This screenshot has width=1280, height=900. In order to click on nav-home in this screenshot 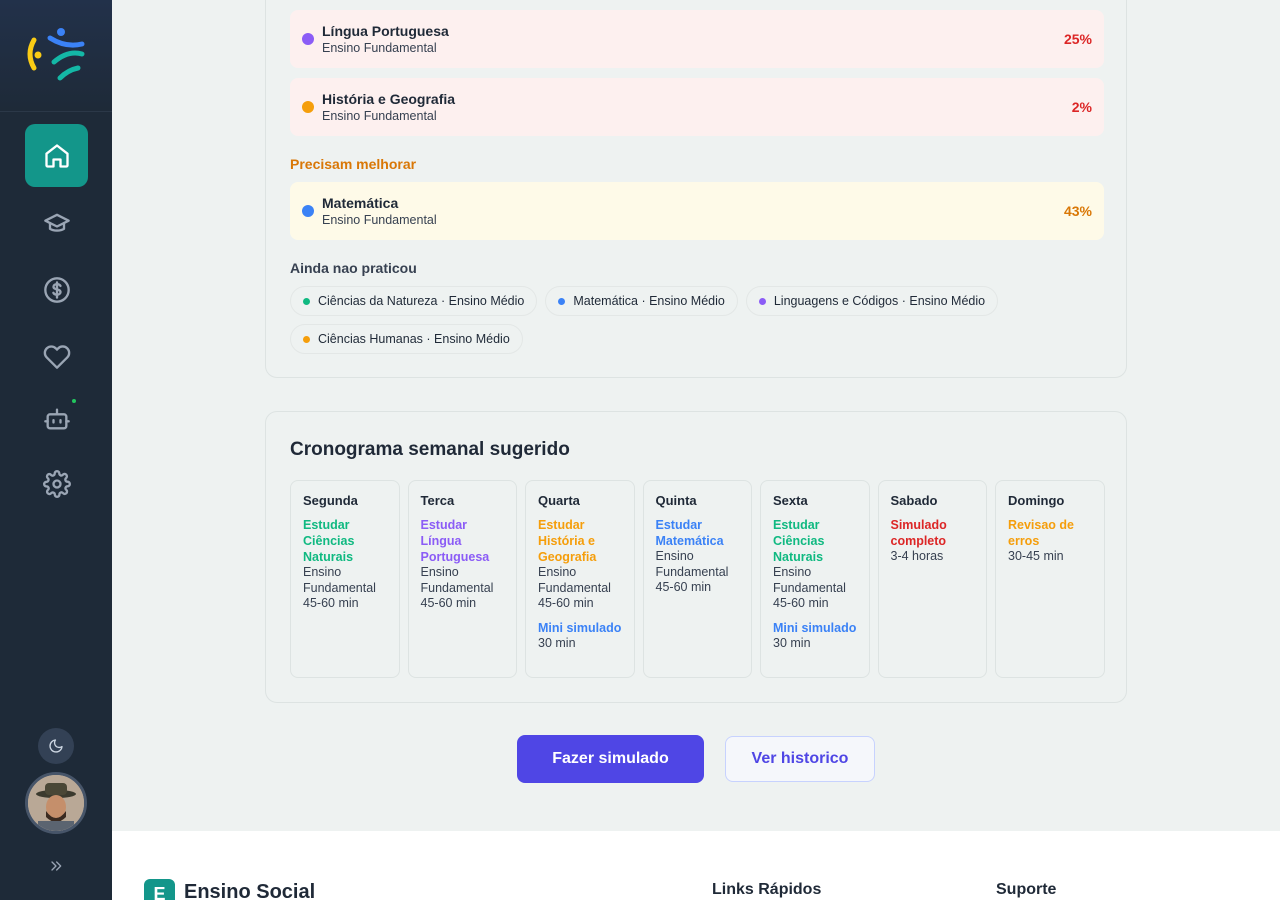, I will do `click(56, 155)`.